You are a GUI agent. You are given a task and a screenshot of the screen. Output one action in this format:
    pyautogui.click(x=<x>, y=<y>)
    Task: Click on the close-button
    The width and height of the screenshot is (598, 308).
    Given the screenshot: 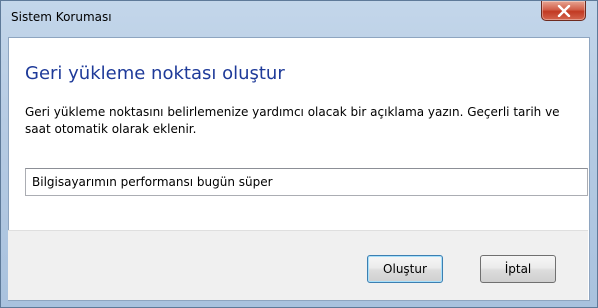 What is the action you would take?
    pyautogui.click(x=563, y=11)
    